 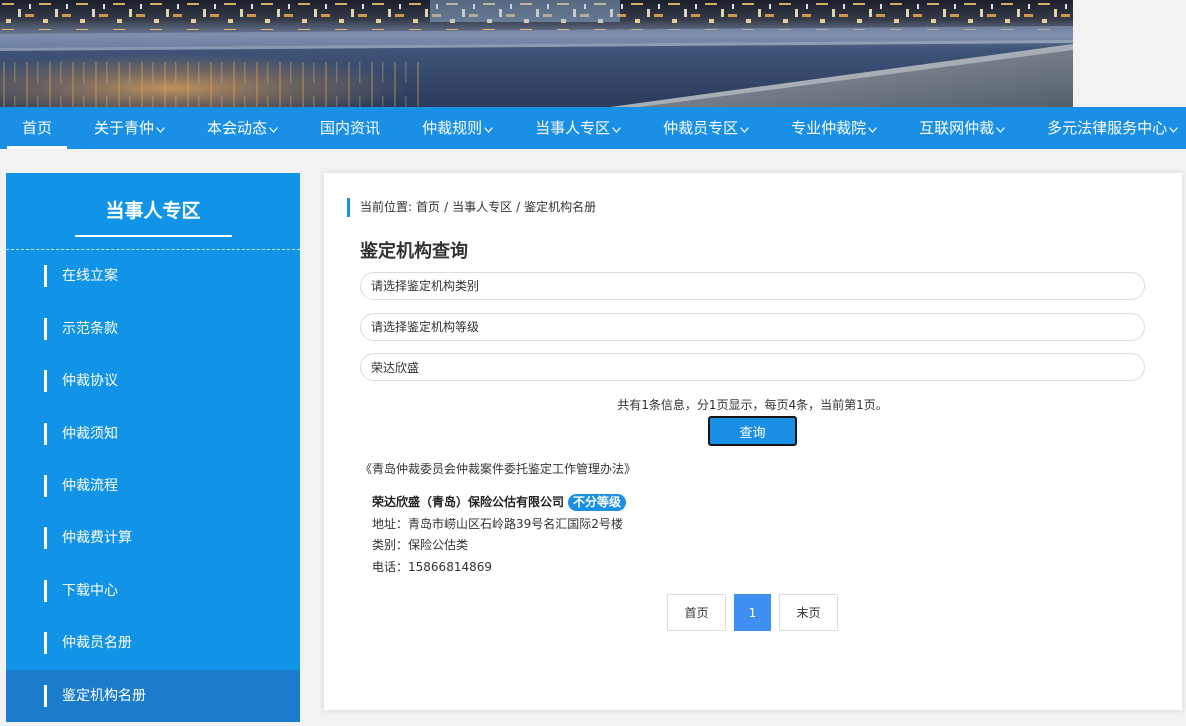 I want to click on sidebar-title-underline, so click(x=153, y=236).